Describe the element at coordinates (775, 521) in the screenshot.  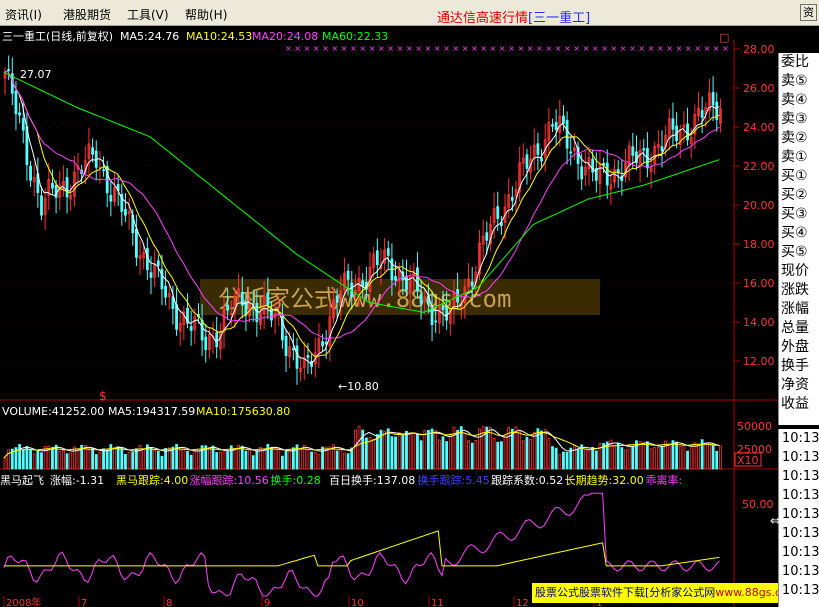
I see `resize-handle-icon: ⇔` at that location.